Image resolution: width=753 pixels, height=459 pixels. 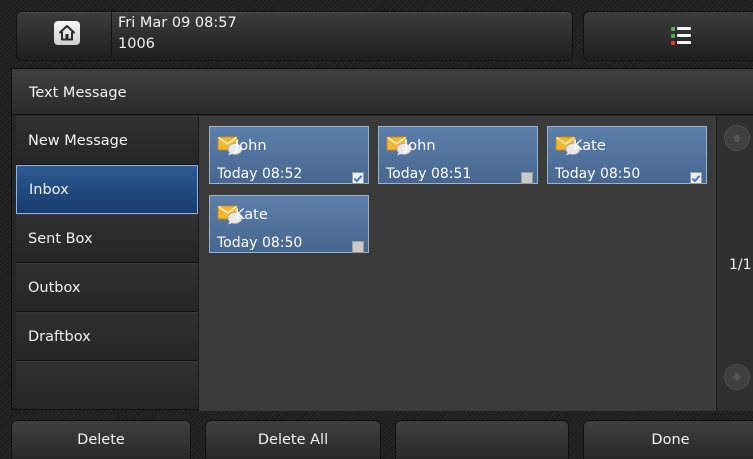 I want to click on message-card: John Today 08:51, so click(x=458, y=155).